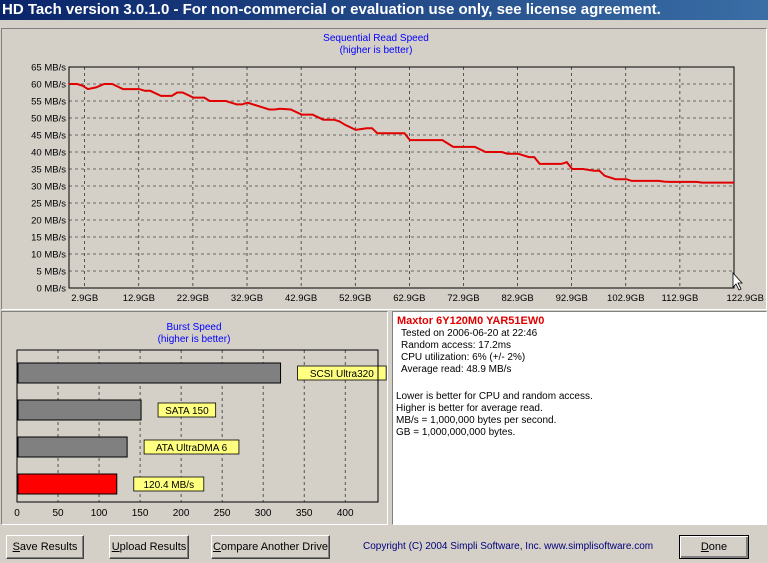 This screenshot has height=563, width=768. What do you see at coordinates (139, 298) in the screenshot?
I see `x-tick-label: 12.9GB` at bounding box center [139, 298].